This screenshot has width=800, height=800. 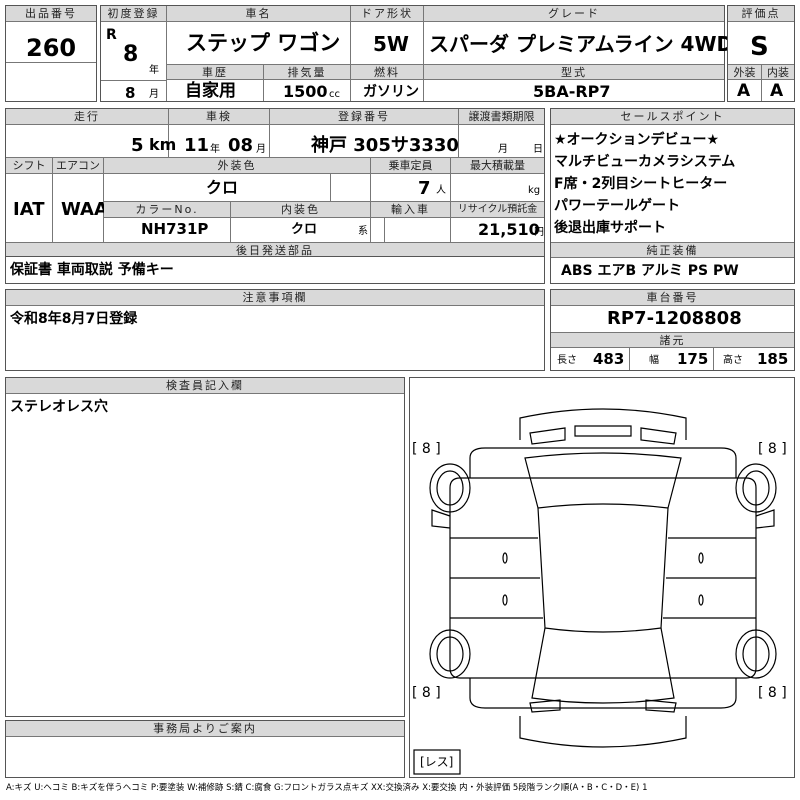 What do you see at coordinates (503, 149) in the screenshot?
I see `transfer-month-unit: 月` at bounding box center [503, 149].